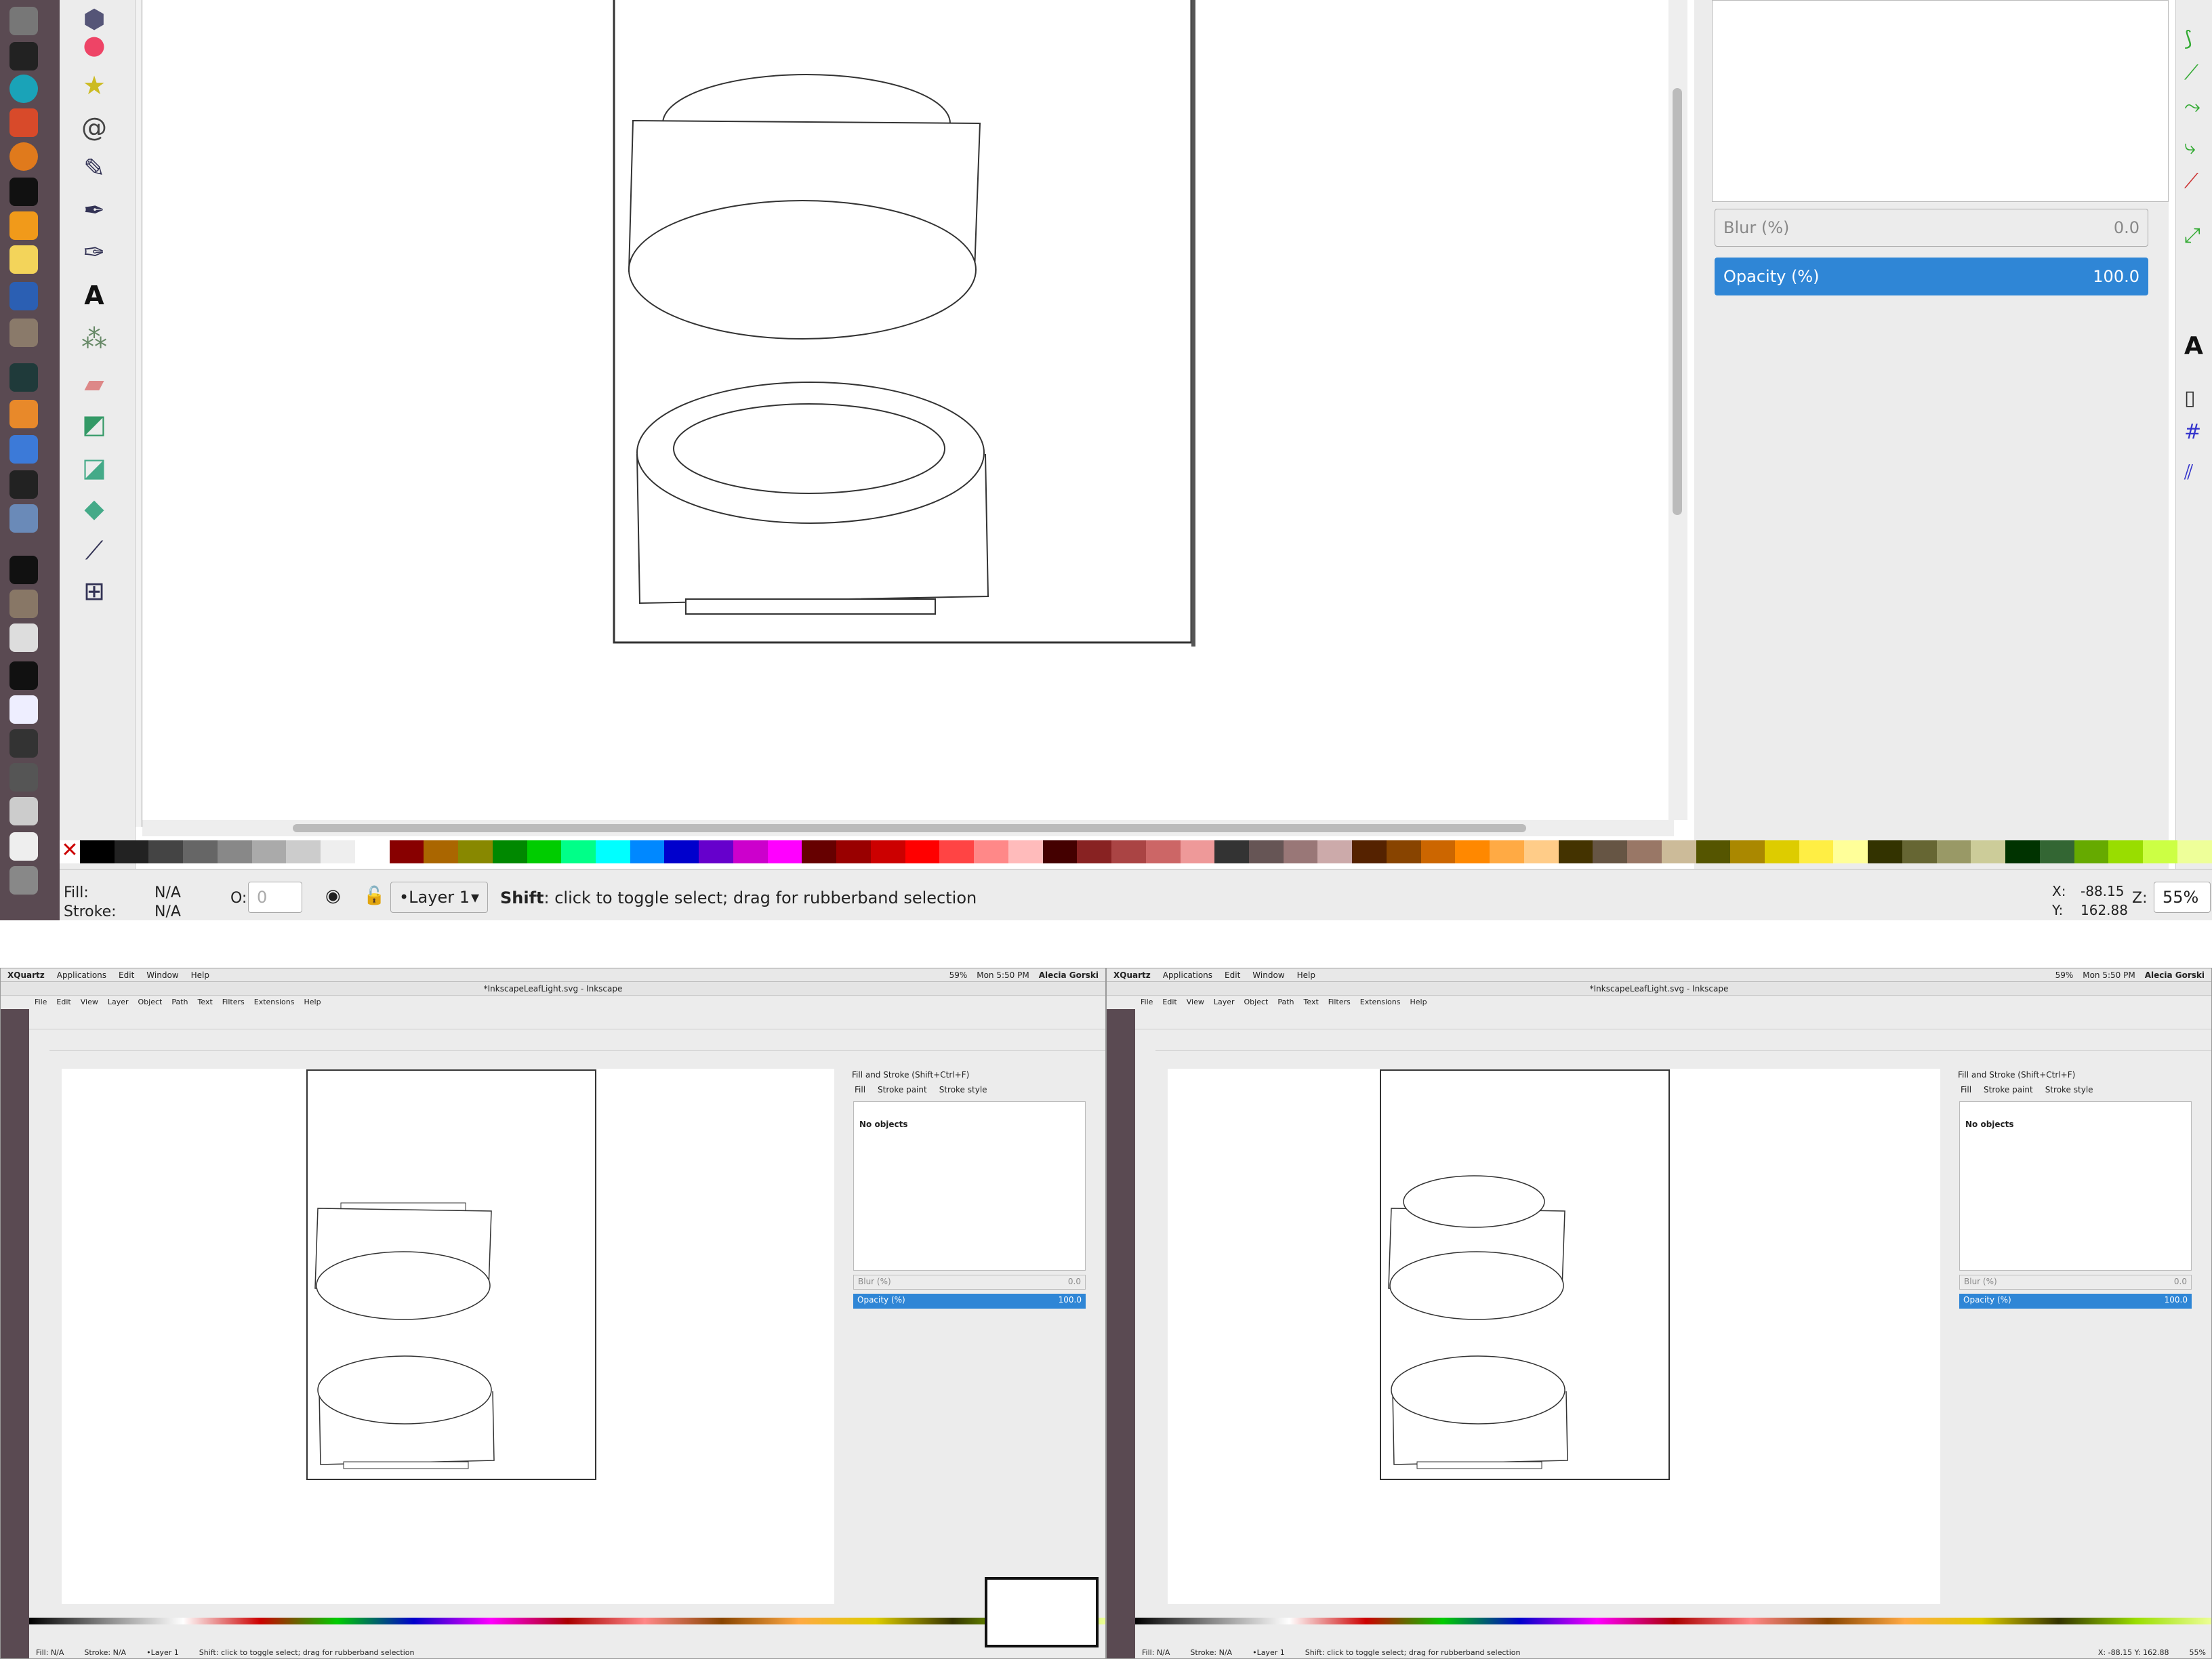 Image resolution: width=2212 pixels, height=1659 pixels. I want to click on spray-tool-icon: ⁂, so click(94, 339).